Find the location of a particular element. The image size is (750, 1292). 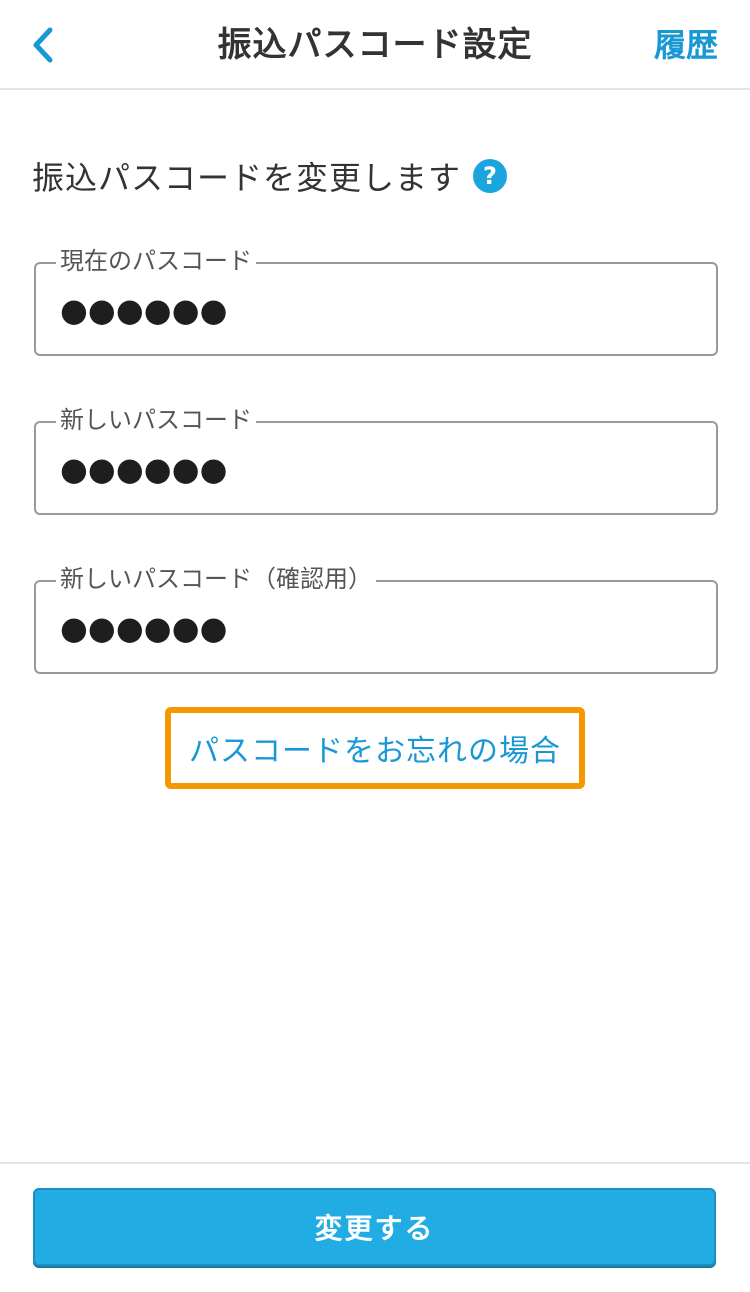

new-passcode-value: ●●●●●● is located at coordinates (144, 469).